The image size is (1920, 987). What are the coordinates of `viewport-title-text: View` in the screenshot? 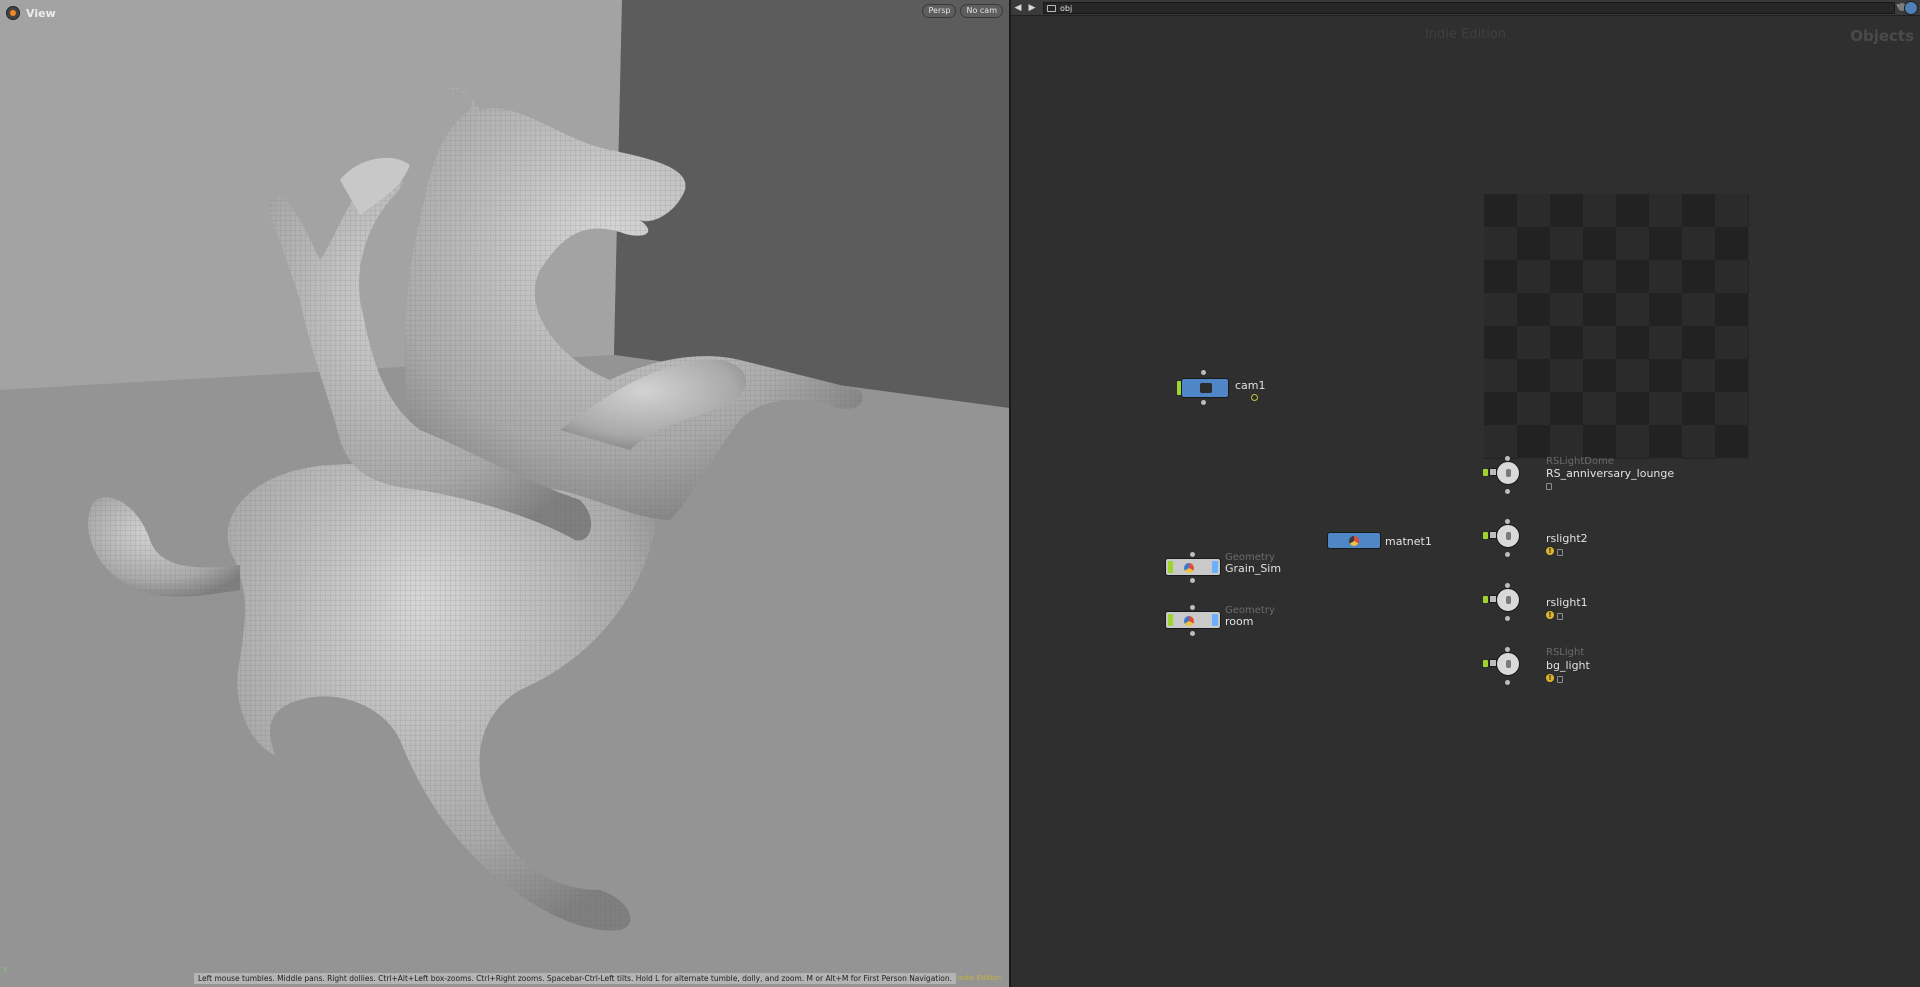 It's located at (41, 13).